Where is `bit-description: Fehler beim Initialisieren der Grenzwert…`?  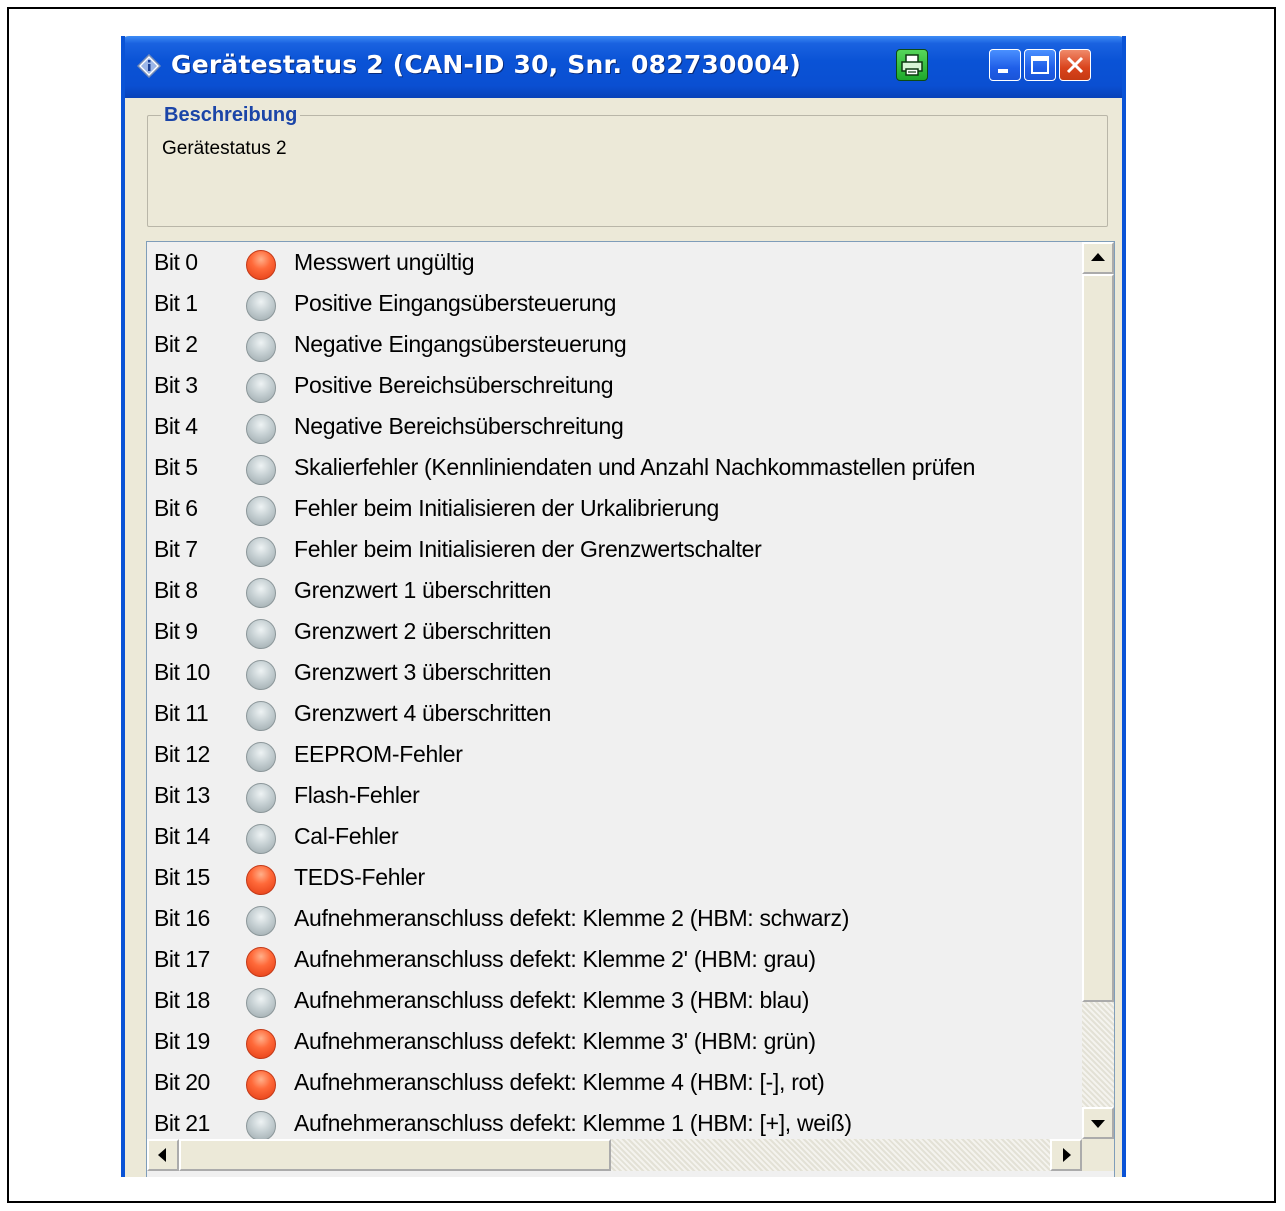 bit-description: Fehler beim Initialisieren der Grenzwert… is located at coordinates (528, 549).